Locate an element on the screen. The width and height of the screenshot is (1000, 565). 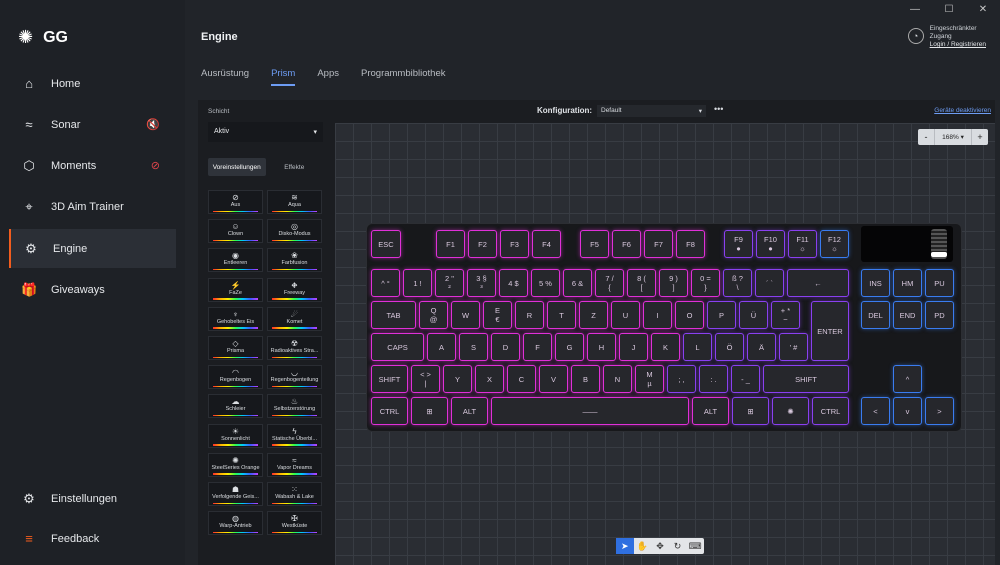
effect-tile: ≈ Vapor Dreams is located at coordinates (294, 464).